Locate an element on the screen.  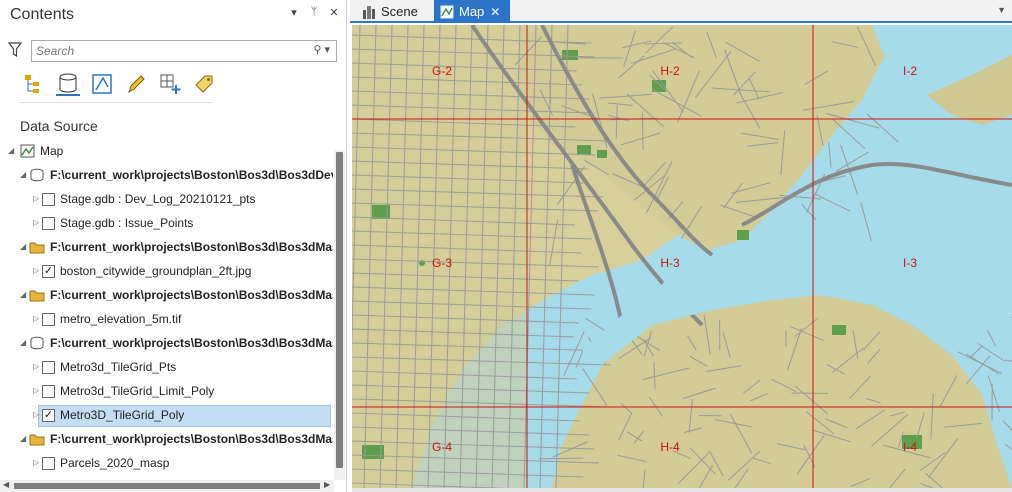
list-by-selection-icon is located at coordinates (102, 84).